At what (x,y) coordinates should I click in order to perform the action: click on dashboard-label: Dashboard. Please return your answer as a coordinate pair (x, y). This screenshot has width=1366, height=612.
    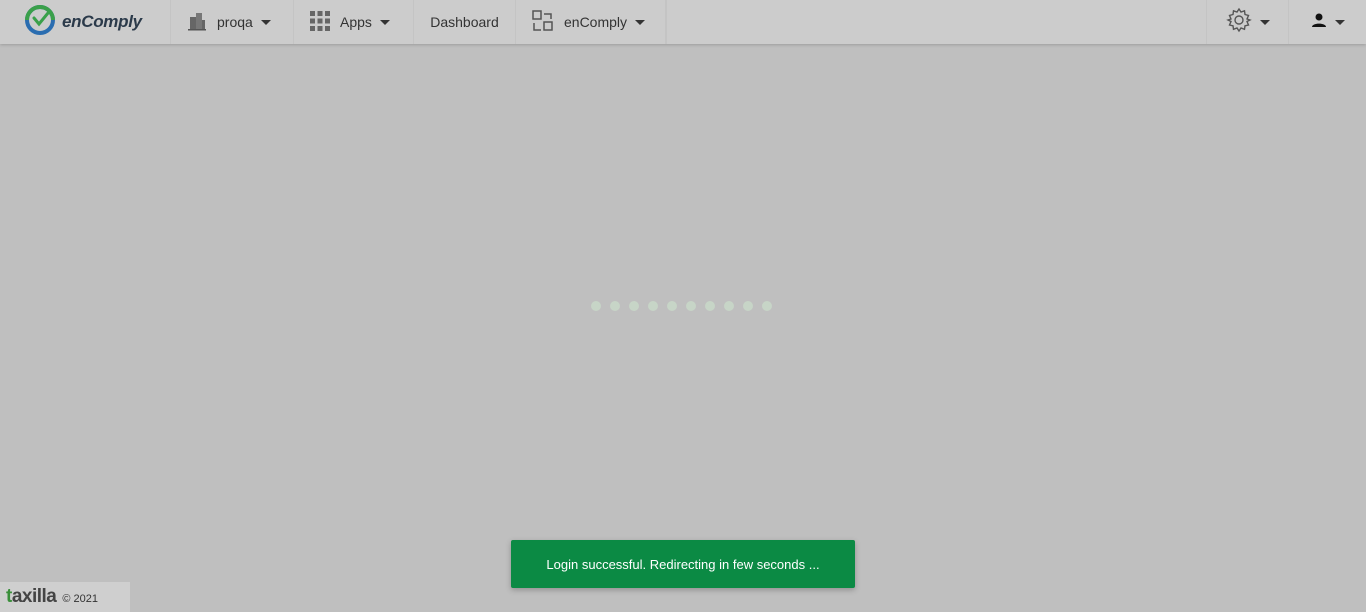
    Looking at the image, I should click on (464, 22).